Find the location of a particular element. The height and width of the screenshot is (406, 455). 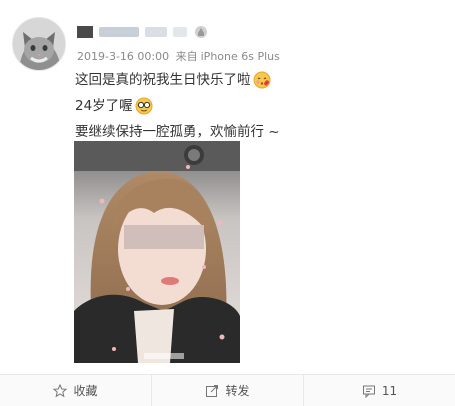

action-toolbar: 收藏 转发 11 is located at coordinates (227, 390).